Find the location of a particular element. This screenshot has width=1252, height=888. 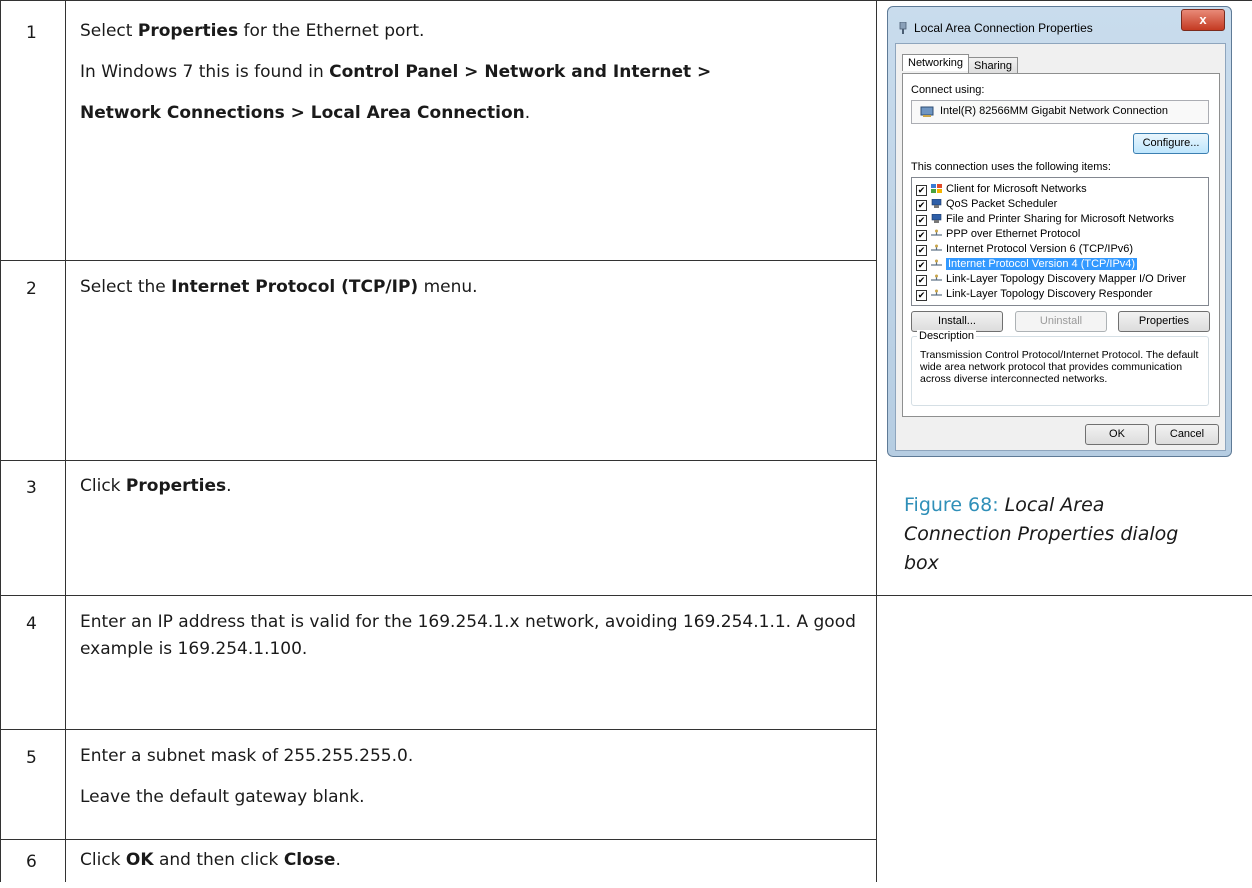

bold-term: Control Panel > Network and Internet > is located at coordinates (520, 72).